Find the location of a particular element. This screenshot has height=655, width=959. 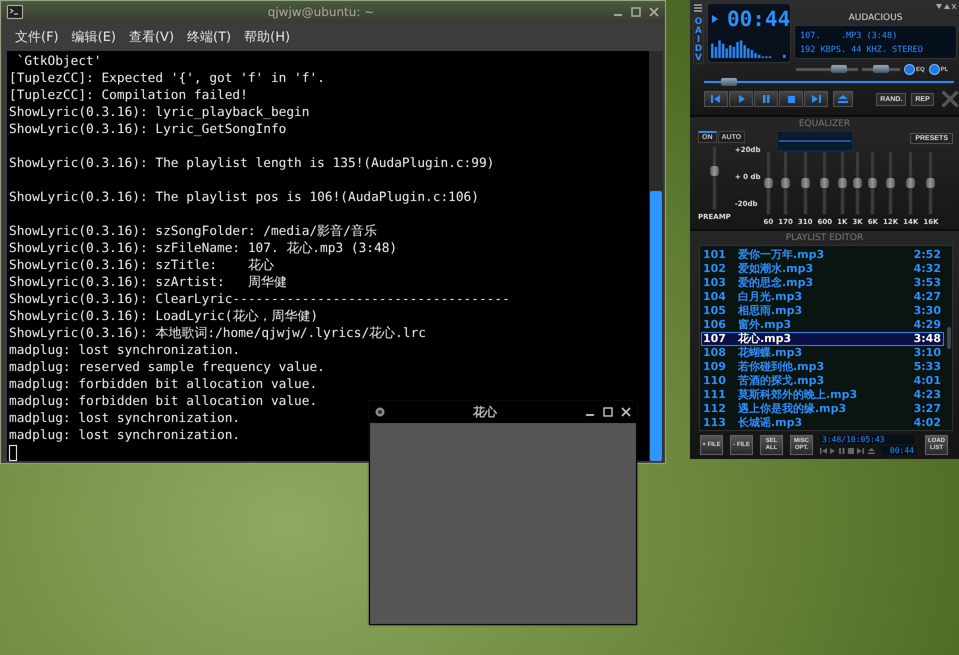

playlist-row: 111 莫斯科郊外的晚上.mp3 4:23 is located at coordinates (822, 395).